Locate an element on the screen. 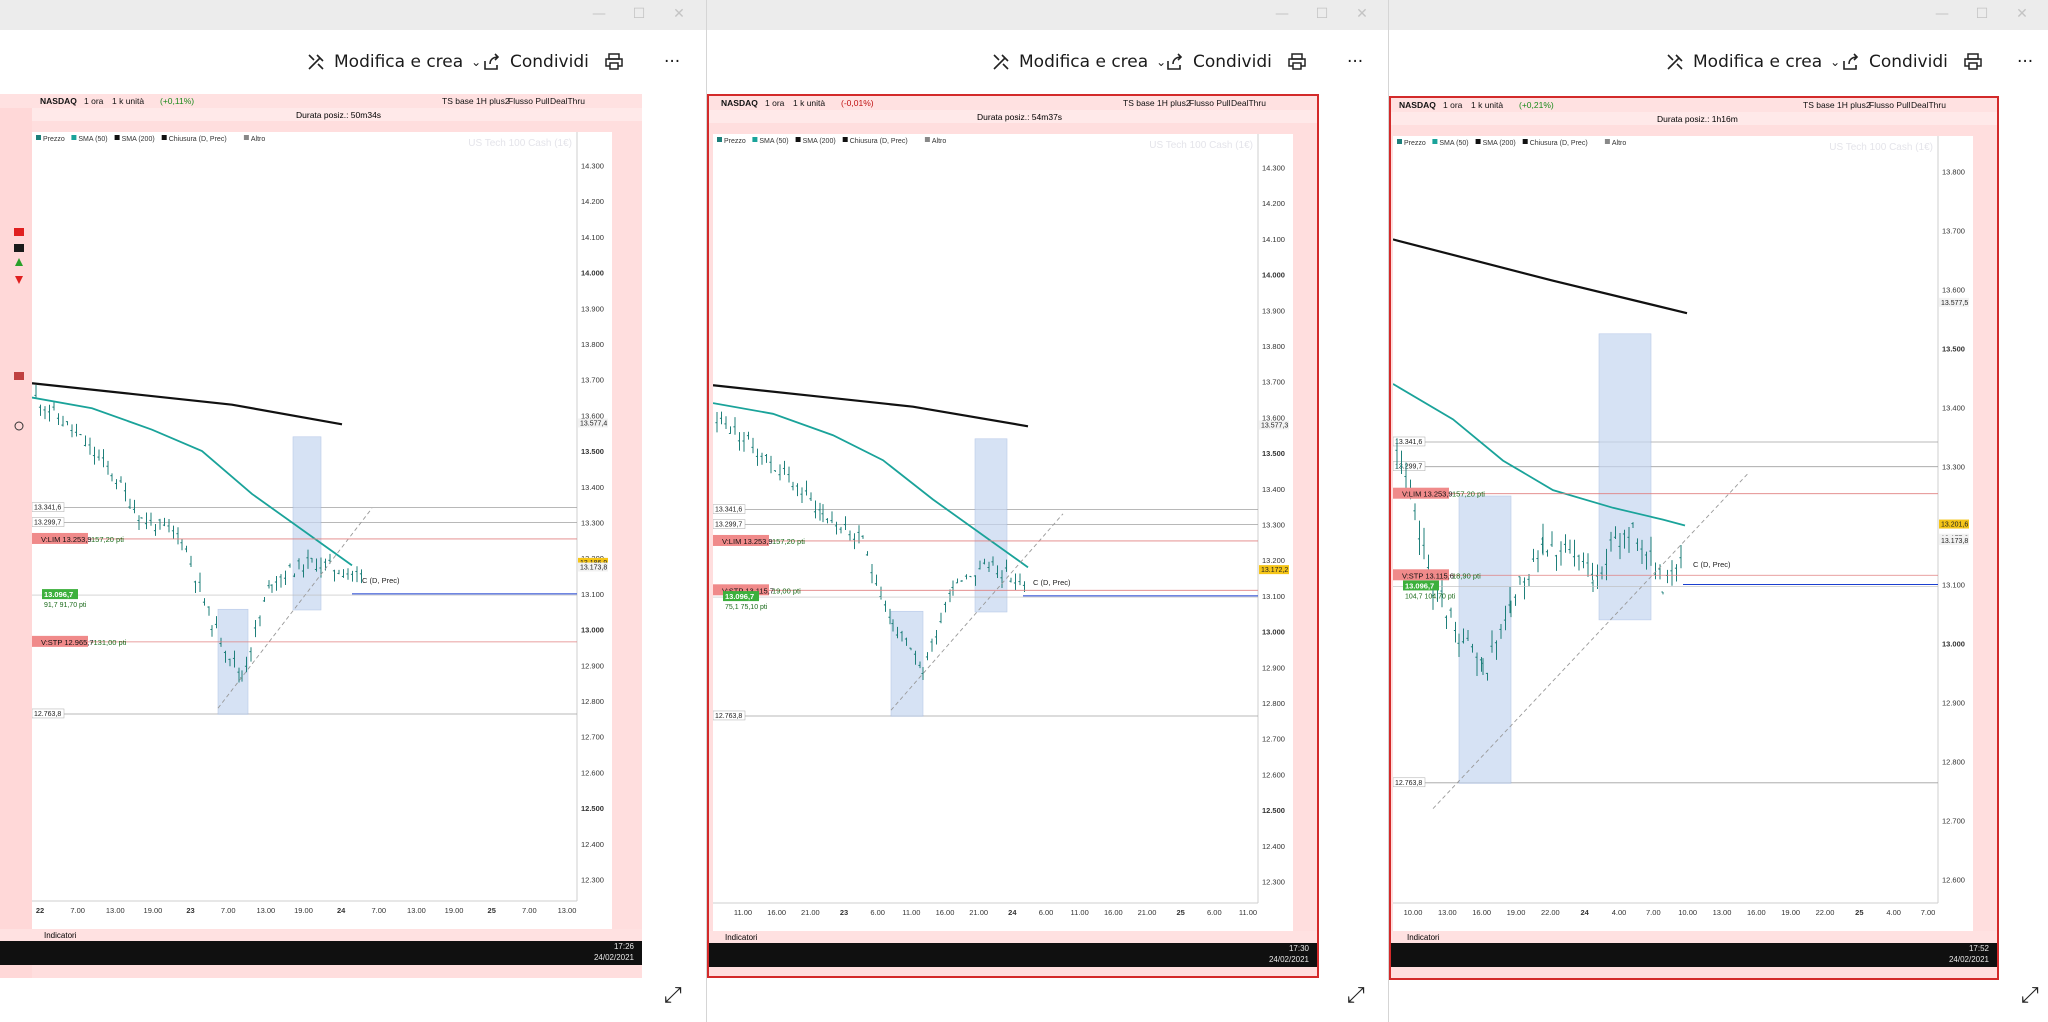 Image resolution: width=2048 pixels, height=1022 pixels. edit-create-icon is located at coordinates (1675, 62).